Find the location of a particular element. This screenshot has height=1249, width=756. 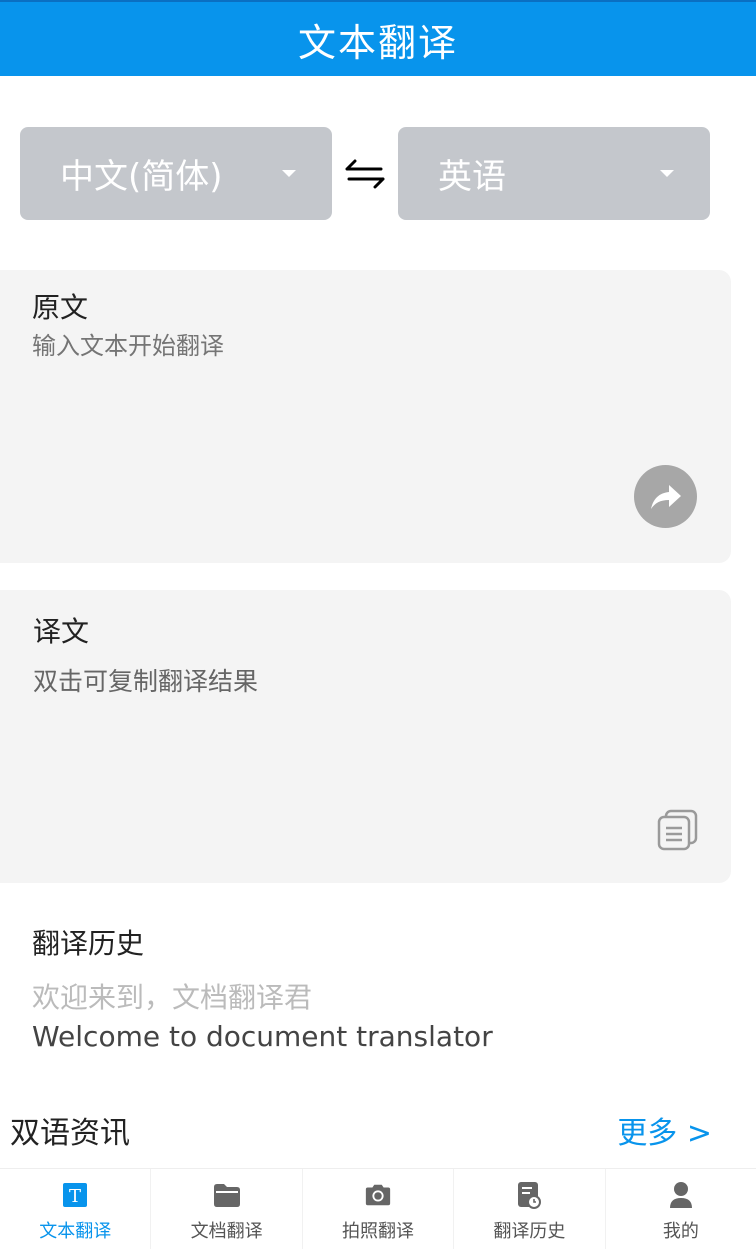

source-panel-title: 原文 is located at coordinates (60, 307).